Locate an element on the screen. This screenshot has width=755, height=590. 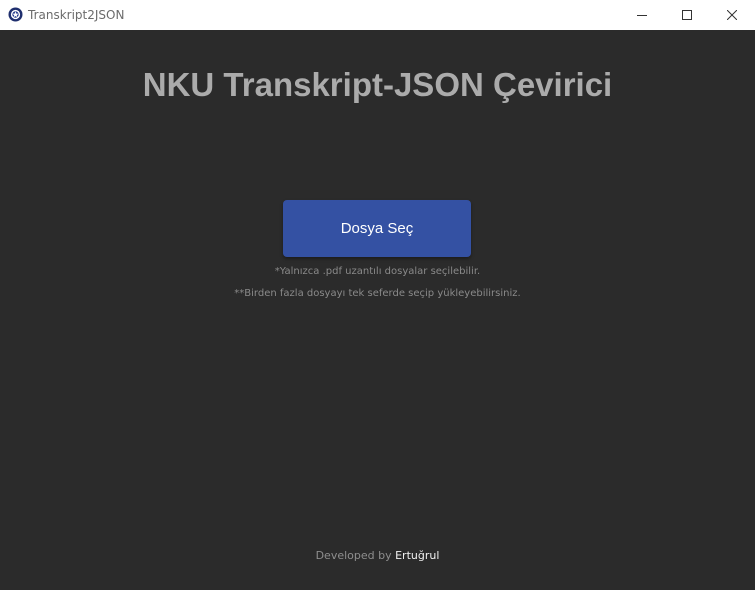
page-title: NKU Transkript-JSON Çevirici is located at coordinates (377, 84).